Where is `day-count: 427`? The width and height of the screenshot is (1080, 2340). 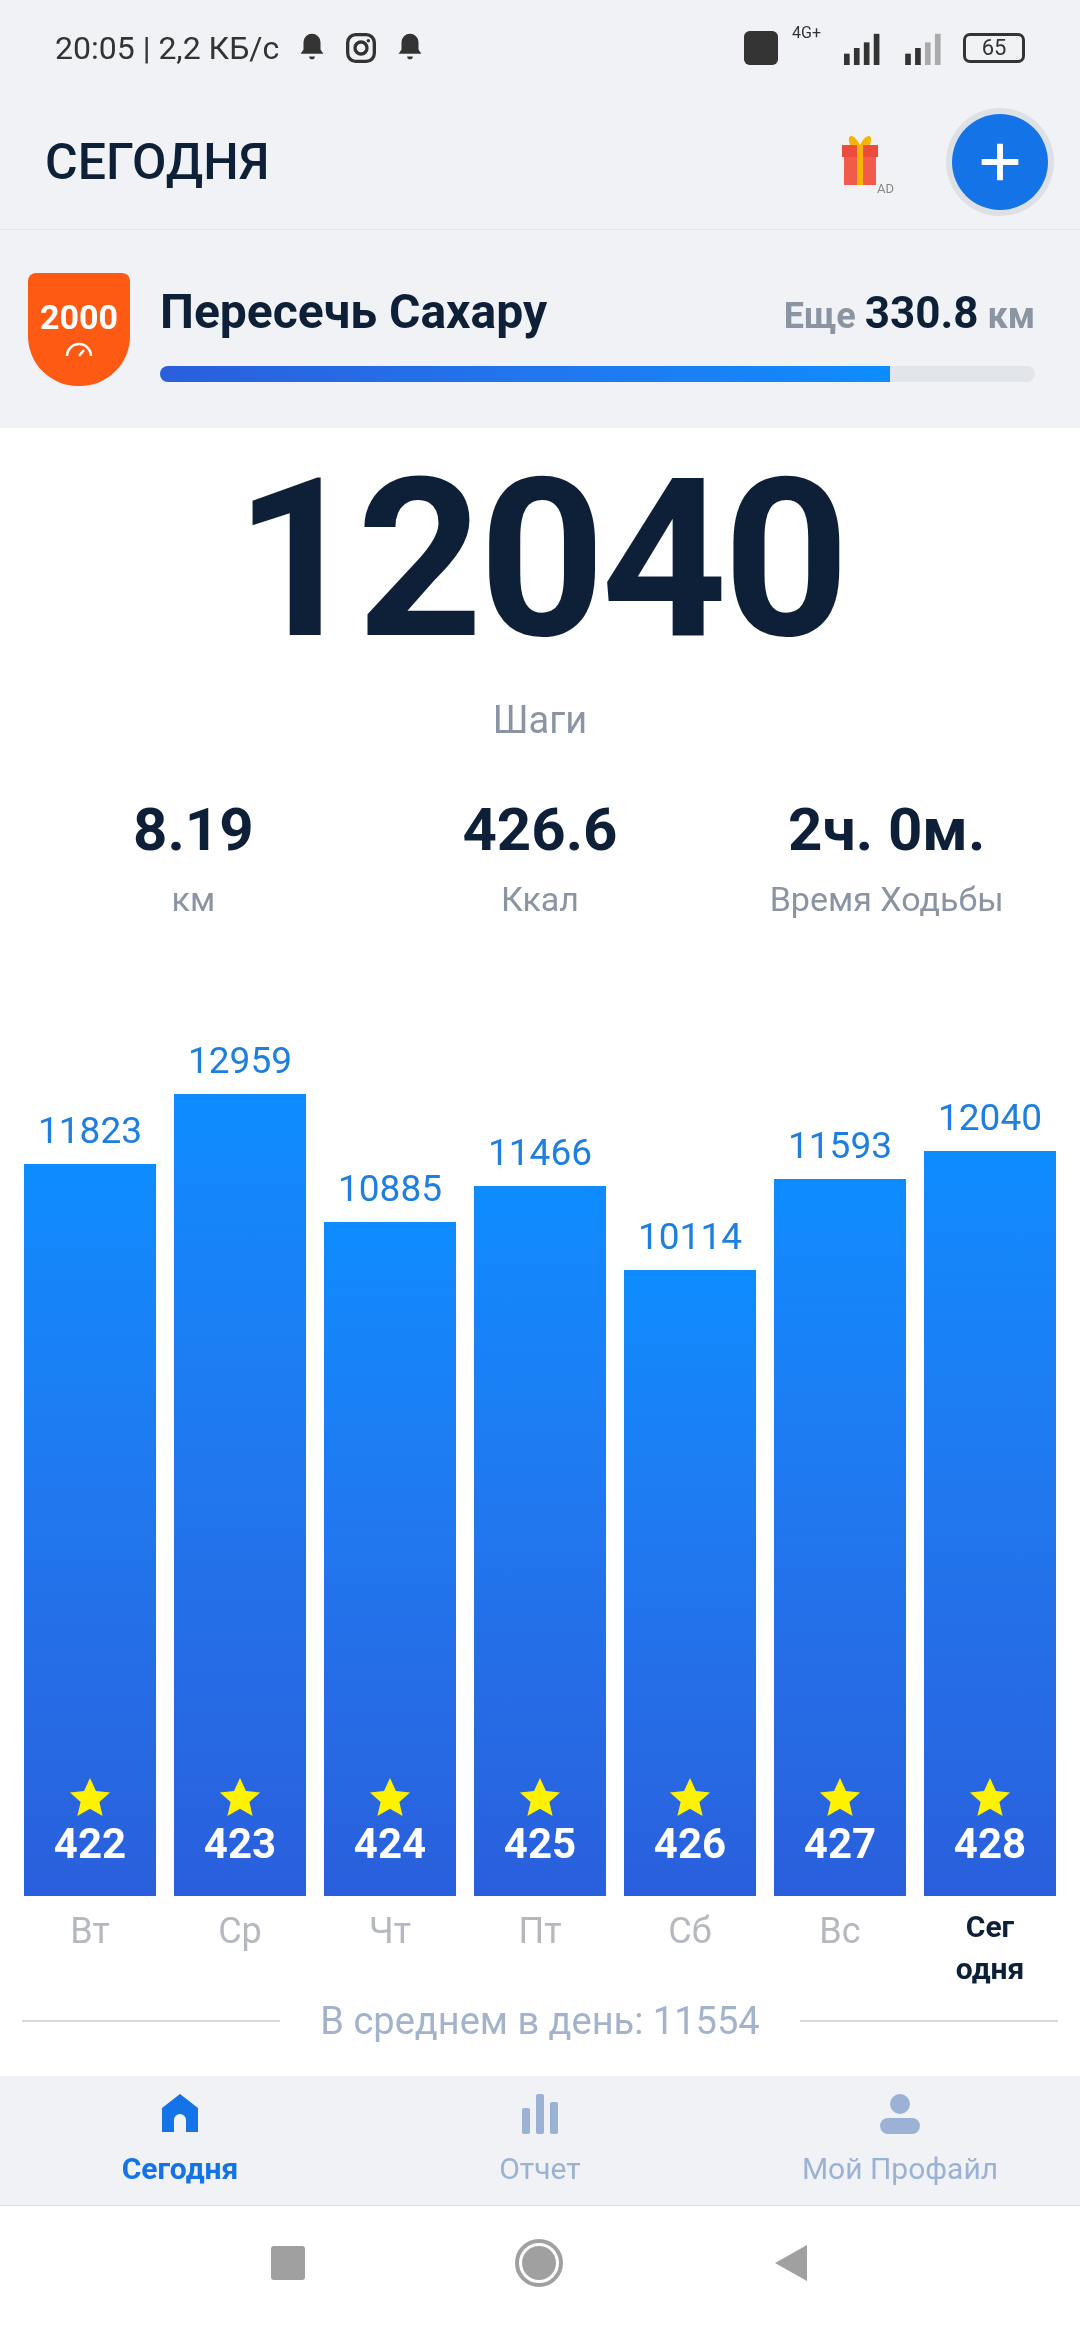 day-count: 427 is located at coordinates (840, 1844).